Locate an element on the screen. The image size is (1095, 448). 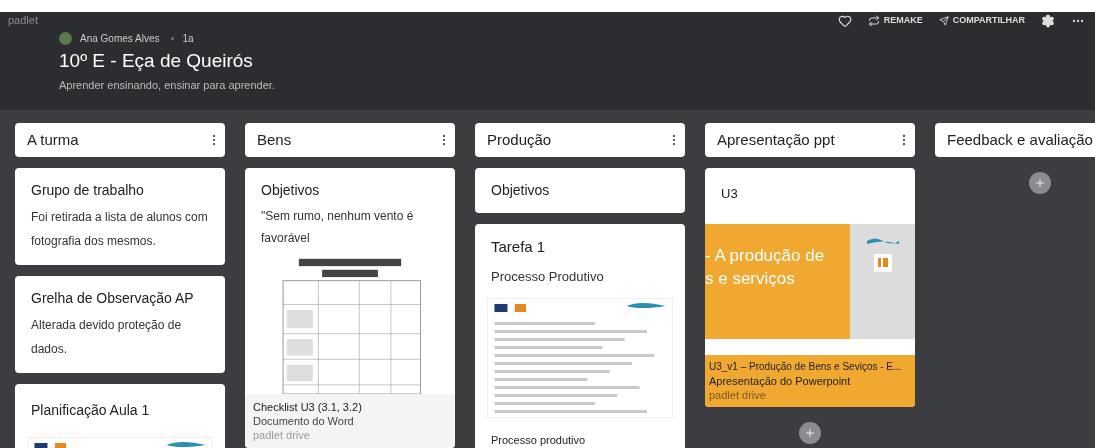
header-button: REMAKE is located at coordinates (895, 21).